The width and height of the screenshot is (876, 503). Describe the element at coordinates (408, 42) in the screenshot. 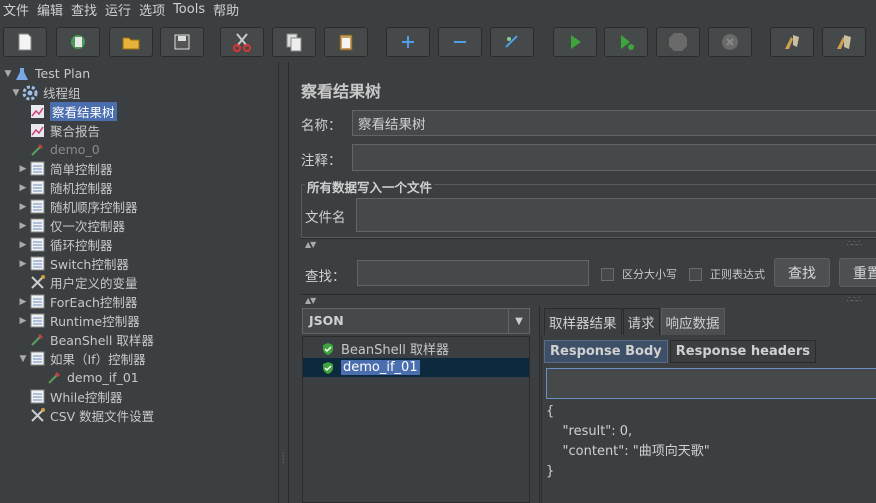

I see `expand-button` at that location.